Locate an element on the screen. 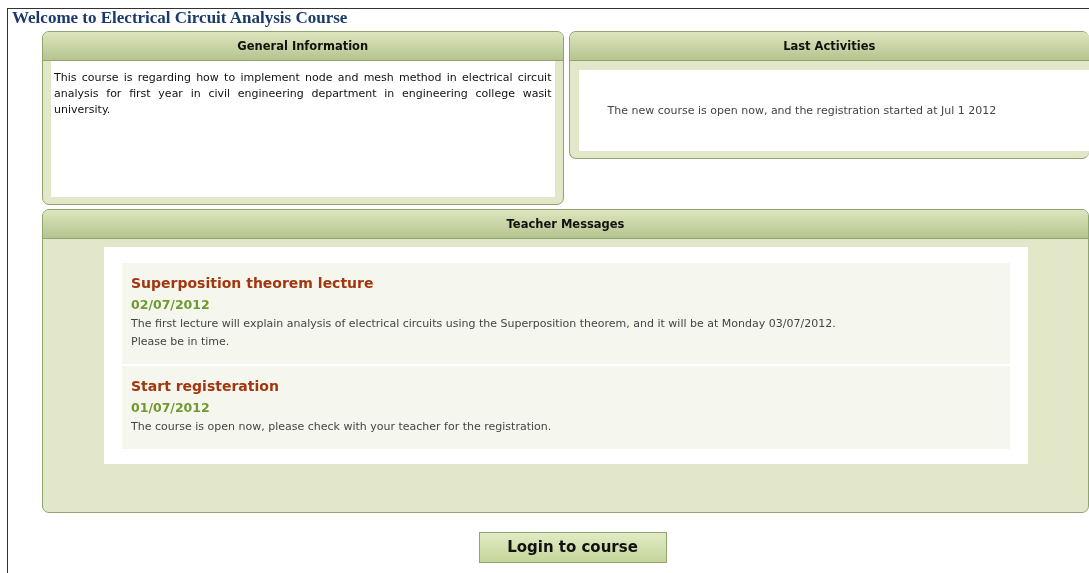  message-text: The course is open now, please check with your teacher for the registration. is located at coordinates (342, 427).